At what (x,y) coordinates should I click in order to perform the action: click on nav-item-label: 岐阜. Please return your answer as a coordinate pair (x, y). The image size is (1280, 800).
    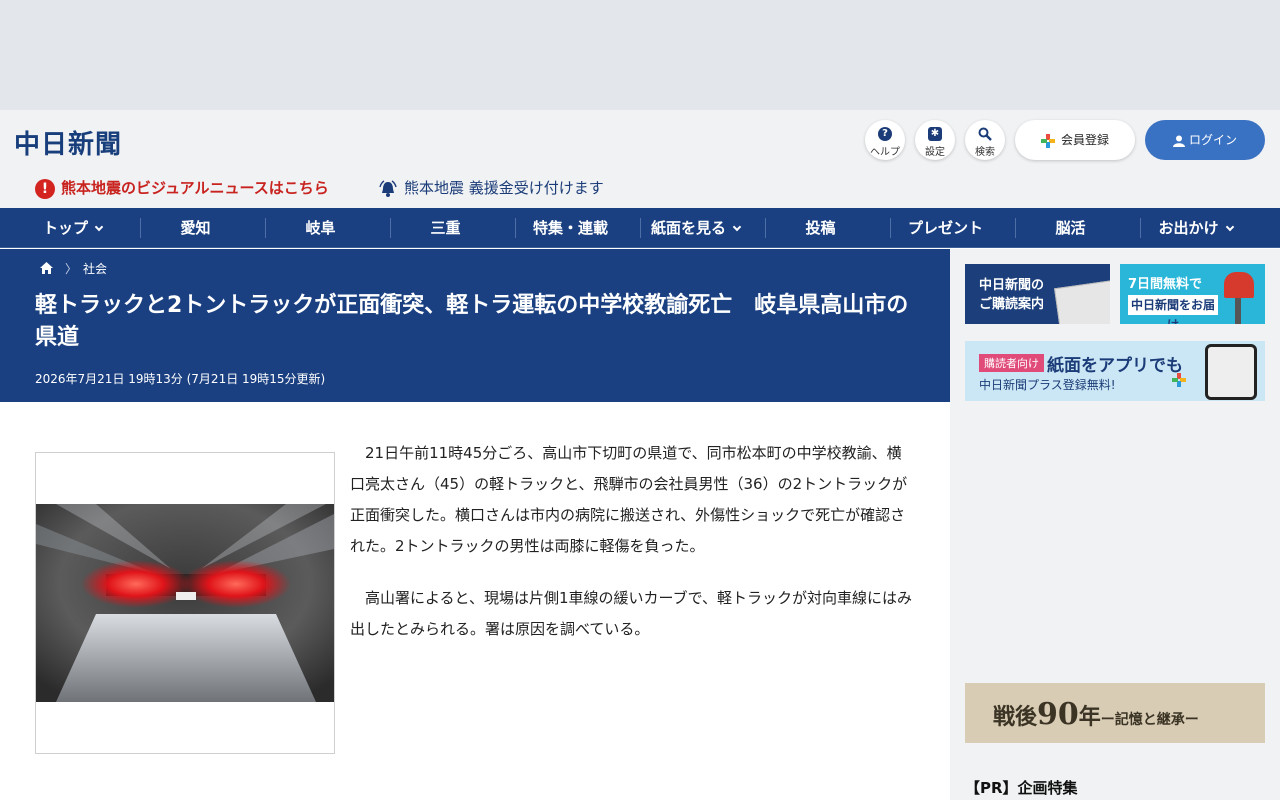
    Looking at the image, I should click on (320, 228).